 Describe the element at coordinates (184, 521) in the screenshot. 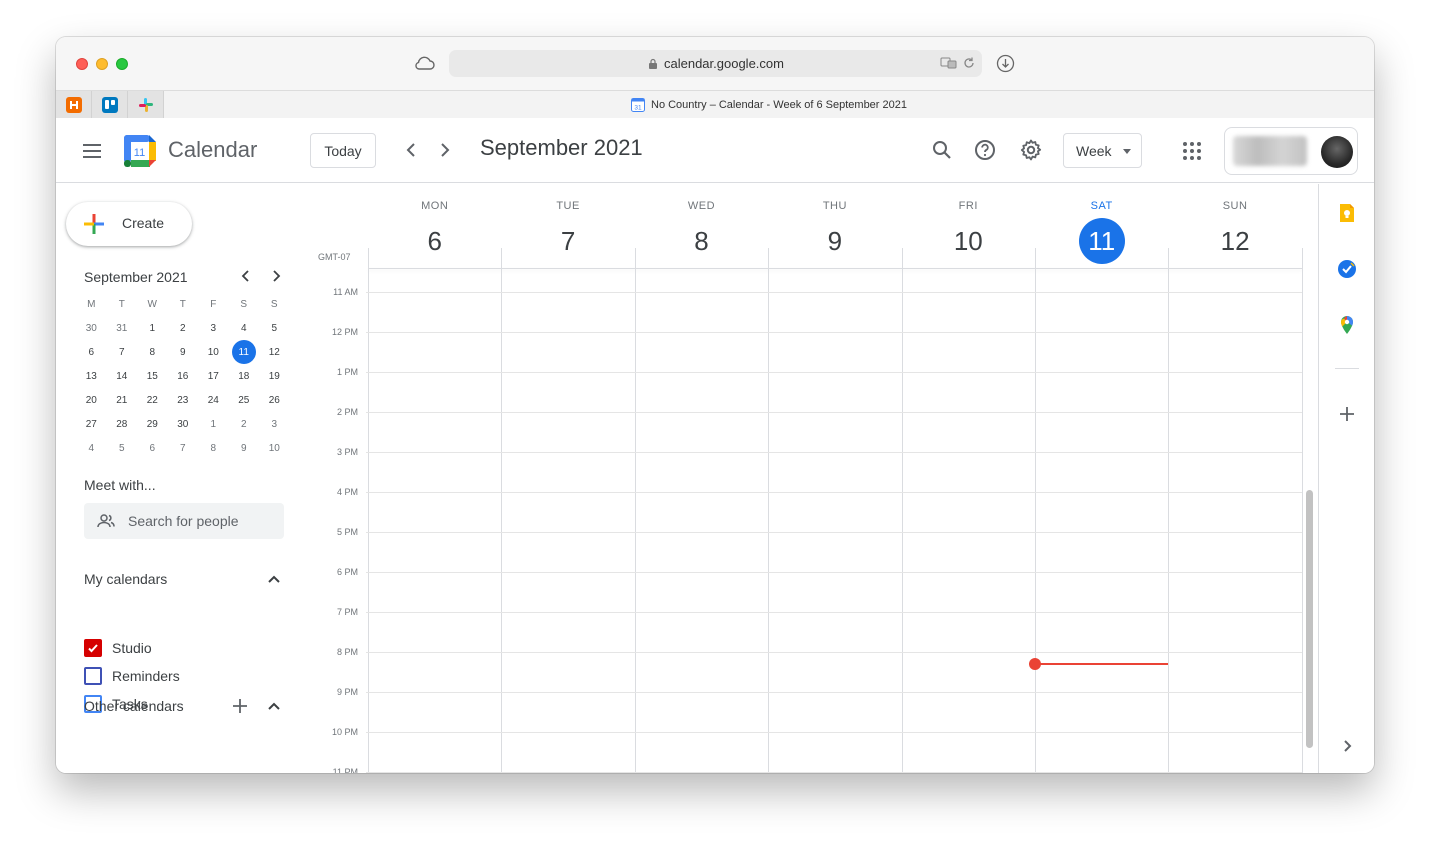

I see `search-people-input: Search for people` at that location.